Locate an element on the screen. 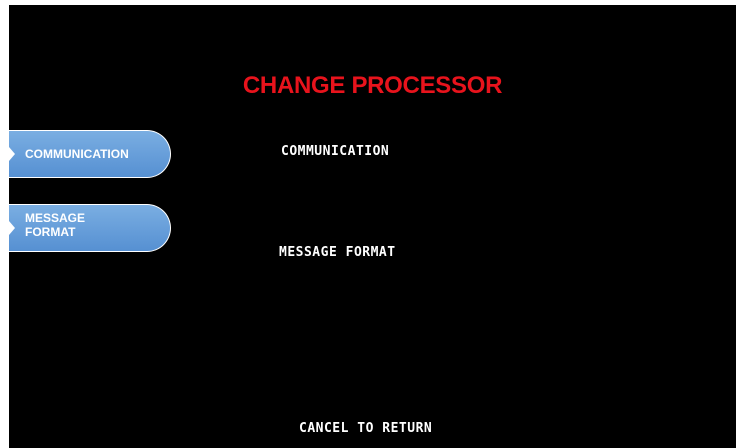  option-message-format: MESSAGE FORMAT is located at coordinates (337, 252).